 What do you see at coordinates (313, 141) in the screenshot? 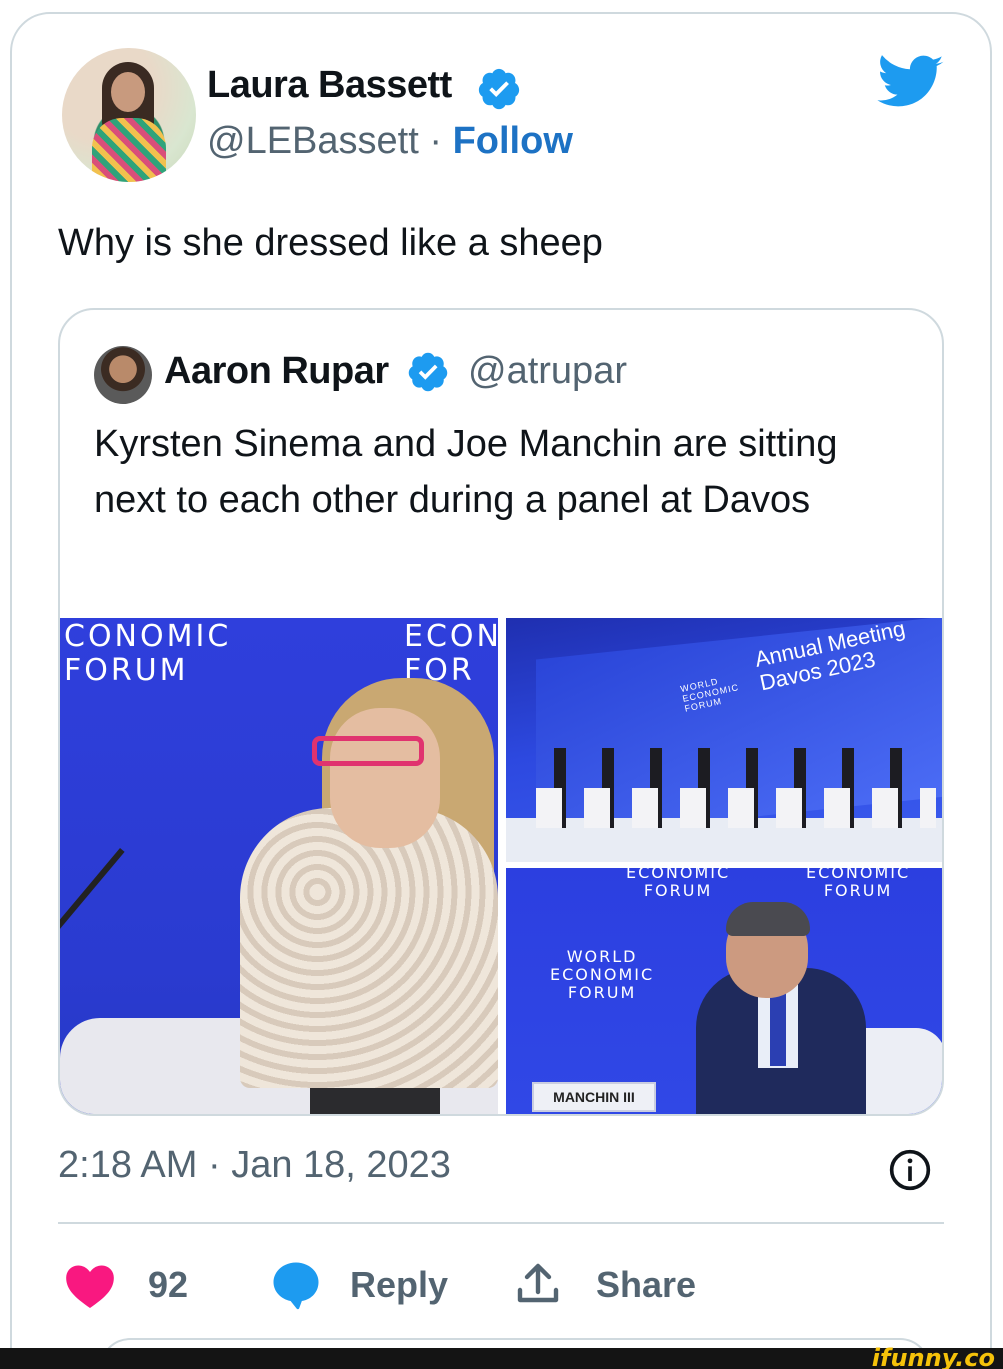
I see `author-handle: @LEBassett` at bounding box center [313, 141].